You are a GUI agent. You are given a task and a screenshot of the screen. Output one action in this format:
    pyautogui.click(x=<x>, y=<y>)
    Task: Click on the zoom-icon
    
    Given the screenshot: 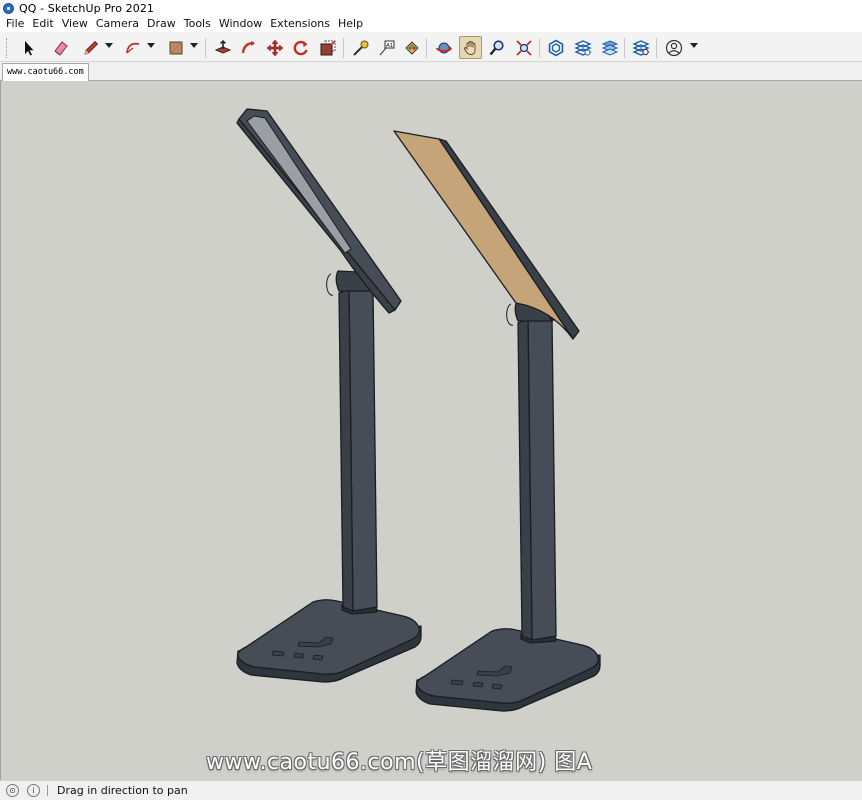 What is the action you would take?
    pyautogui.click(x=496, y=47)
    